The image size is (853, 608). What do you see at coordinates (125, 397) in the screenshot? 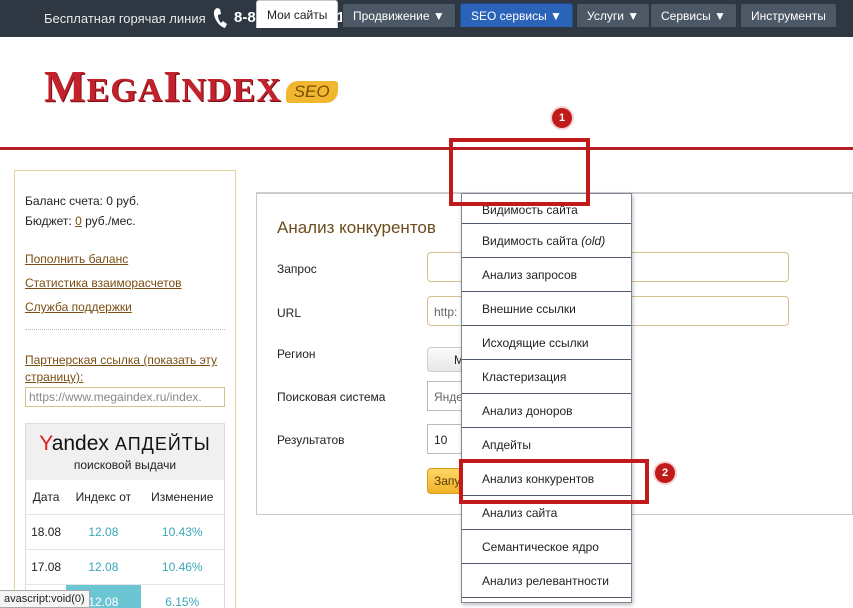
I see `partner-url-field: https://www.megaindex.ru/index.` at bounding box center [125, 397].